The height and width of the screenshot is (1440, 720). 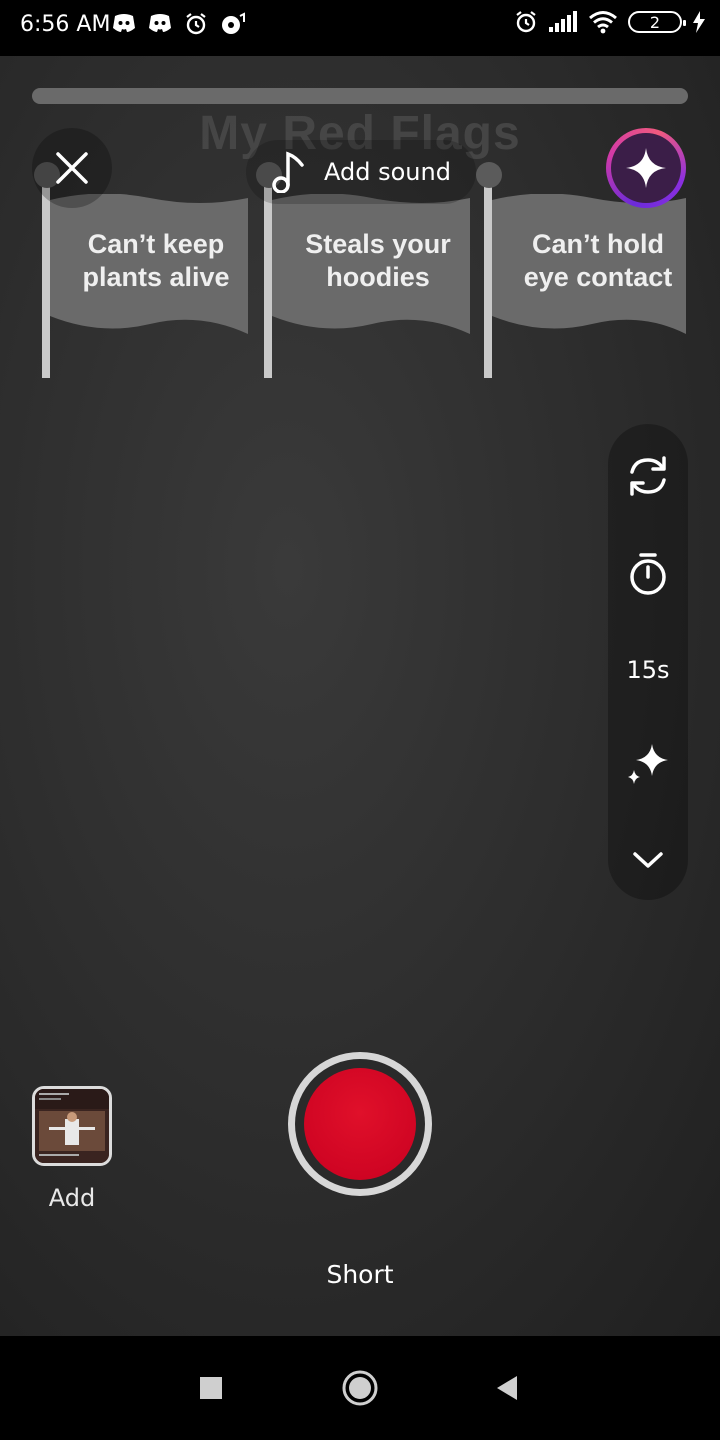 I want to click on effects-icon, so click(x=648, y=764).